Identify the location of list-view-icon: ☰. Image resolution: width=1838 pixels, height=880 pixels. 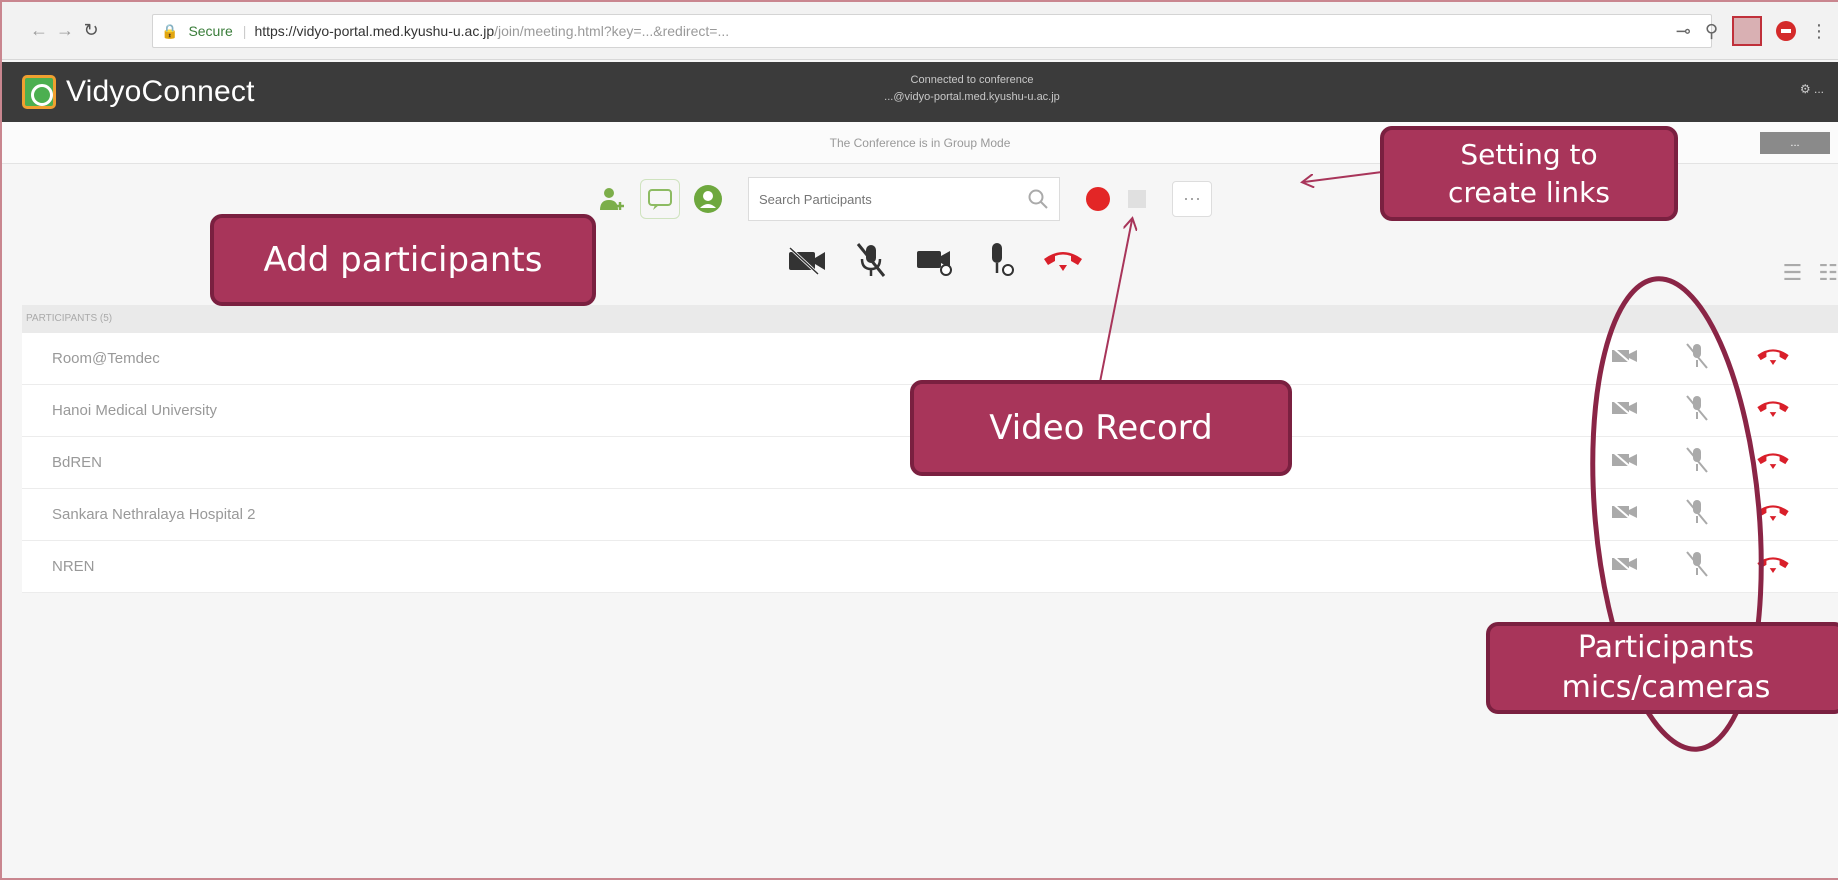
(1793, 273).